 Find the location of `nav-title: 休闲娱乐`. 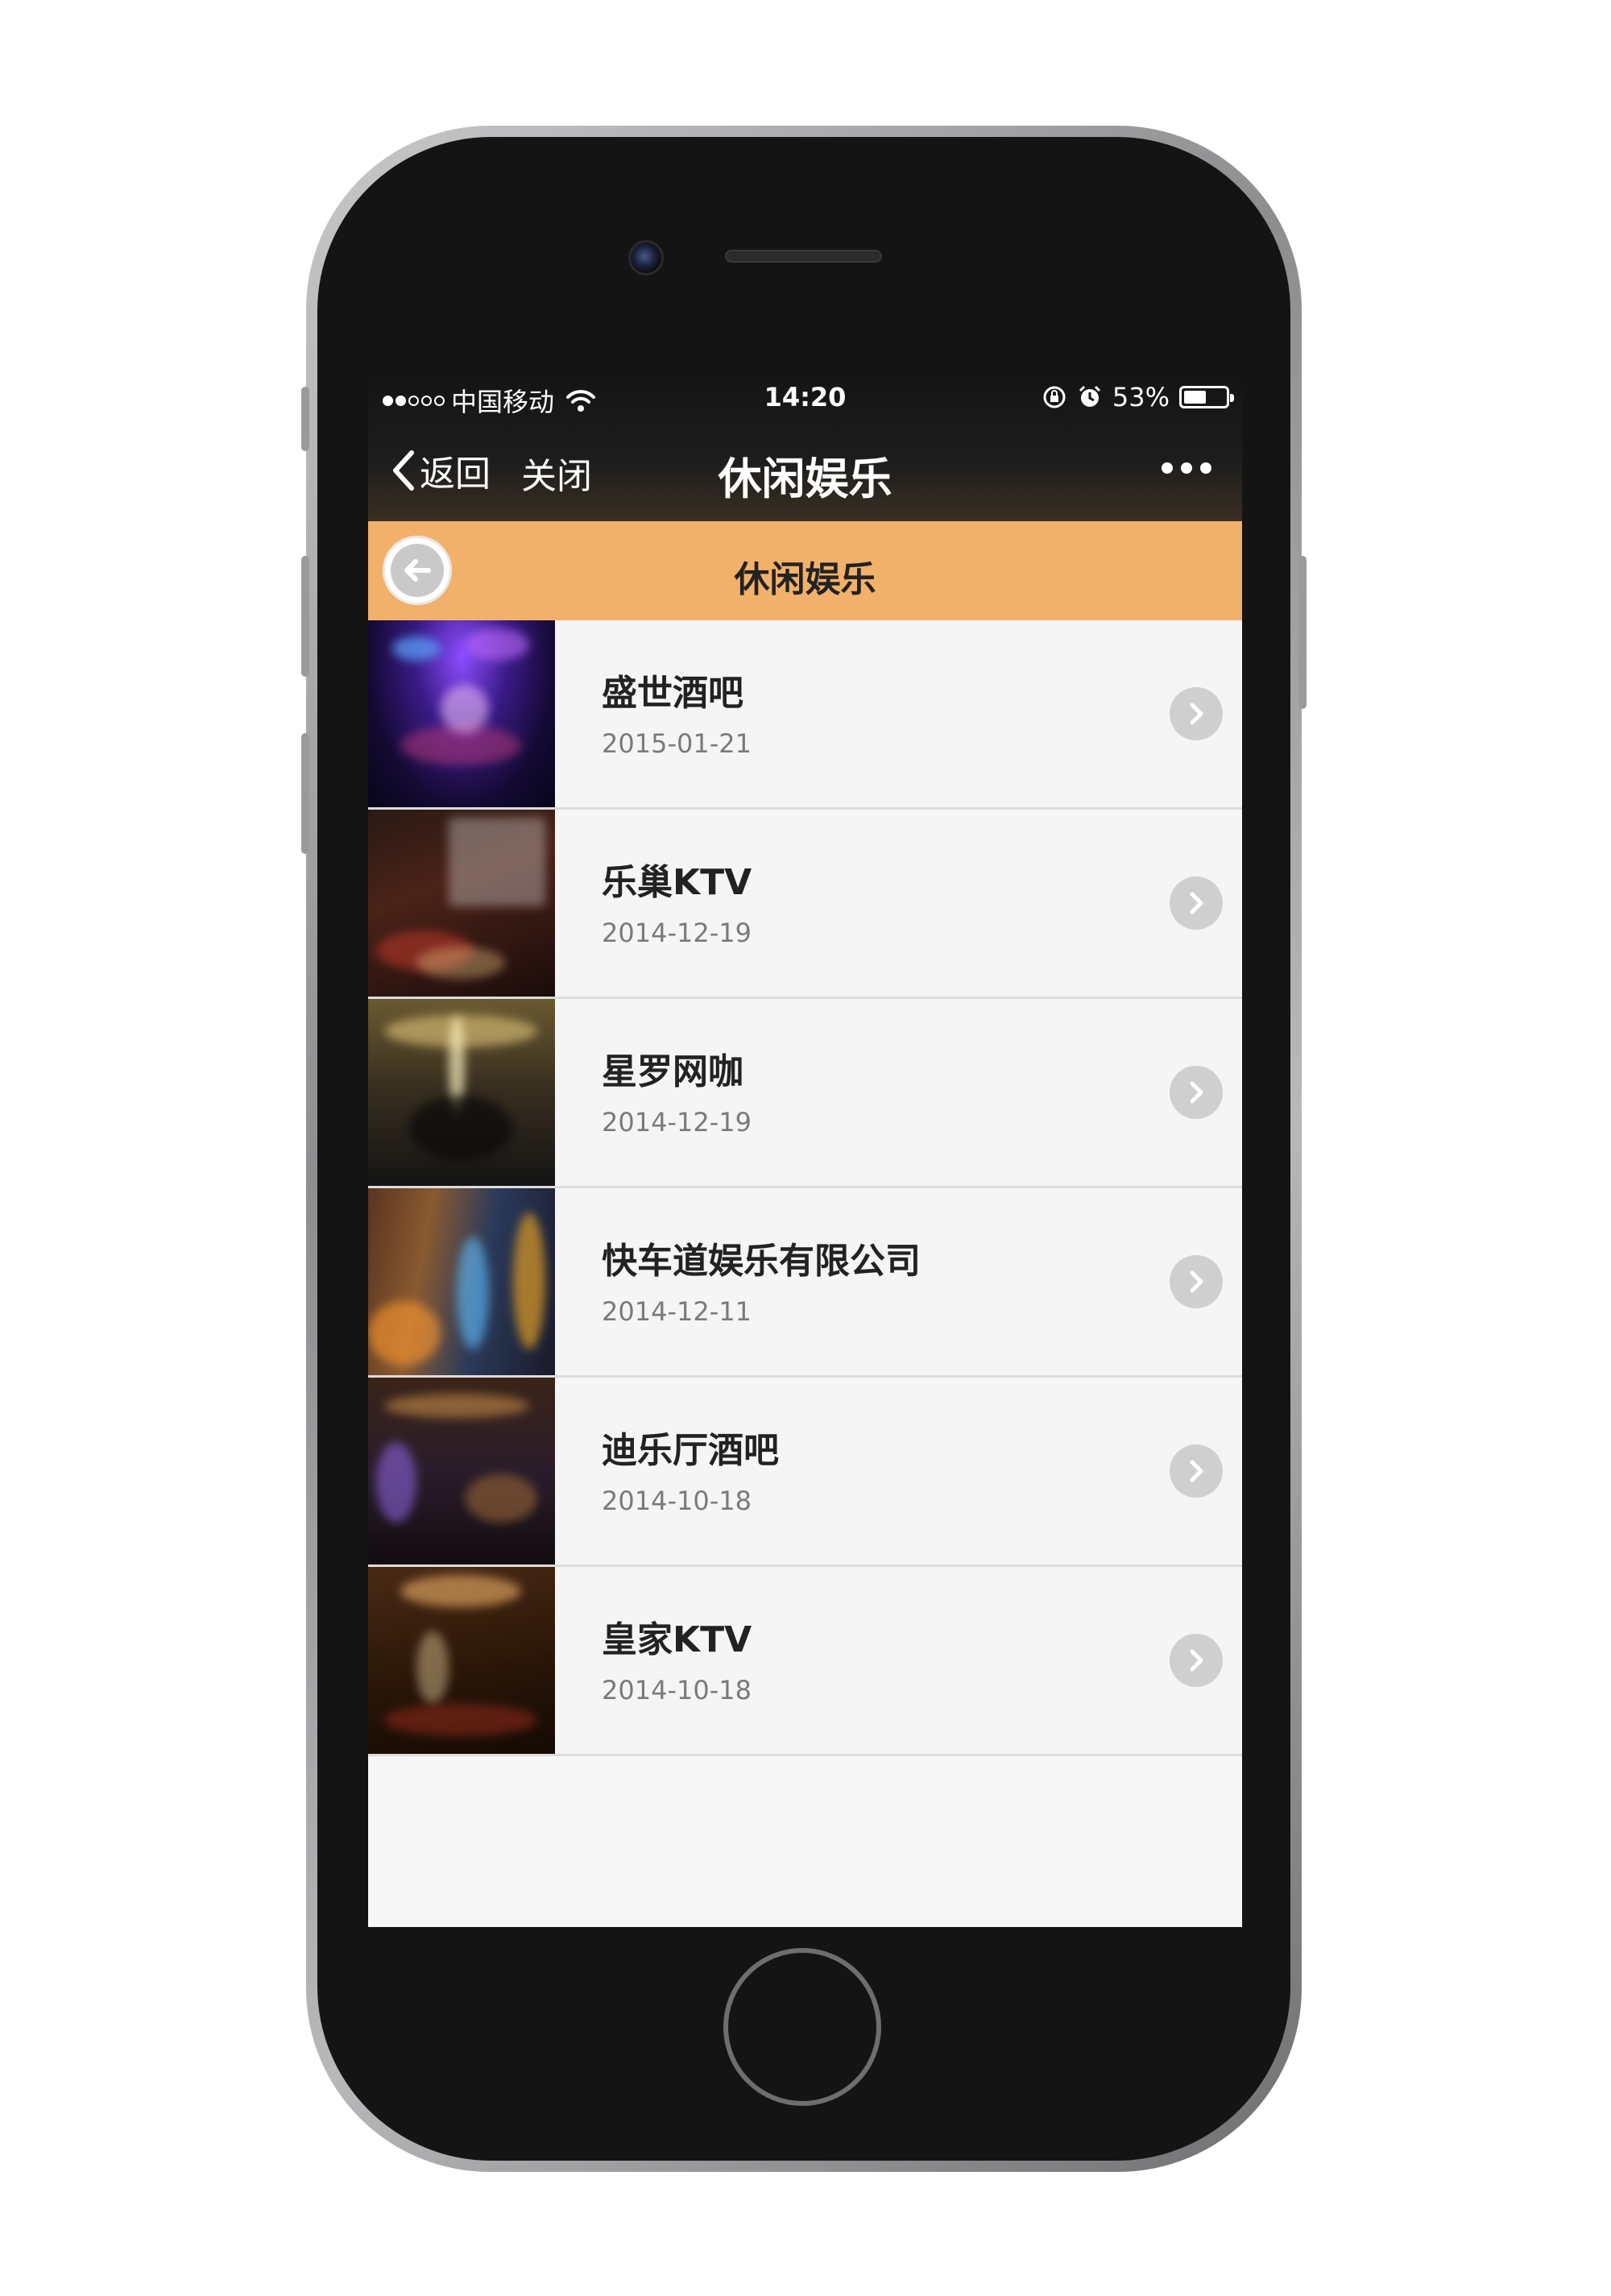

nav-title: 休闲娱乐 is located at coordinates (805, 479).